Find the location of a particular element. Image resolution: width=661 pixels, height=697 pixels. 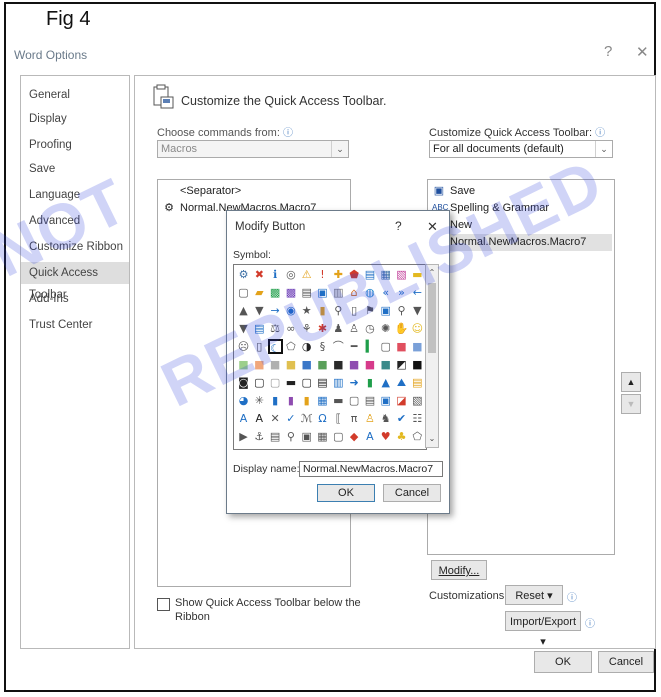

symbol-option: ✕ is located at coordinates (275, 418).